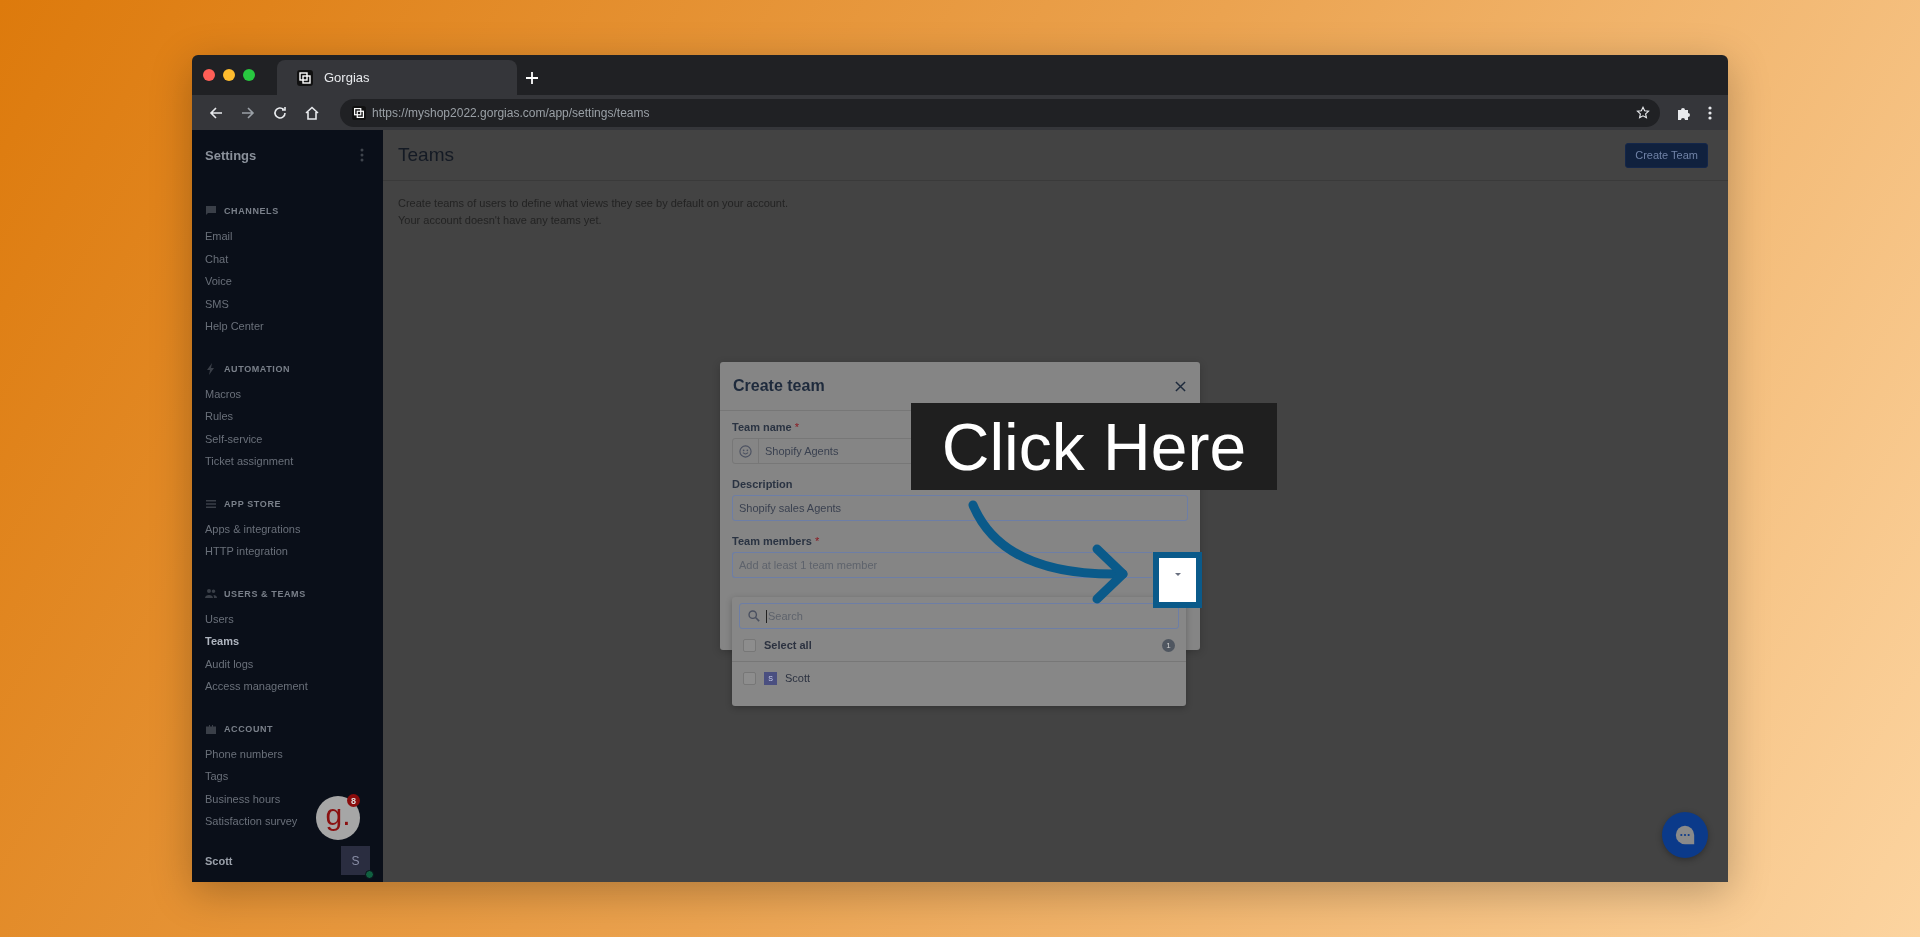 This screenshot has height=937, width=1920. Describe the element at coordinates (219, 860) in the screenshot. I see `user-name: Scott` at that location.